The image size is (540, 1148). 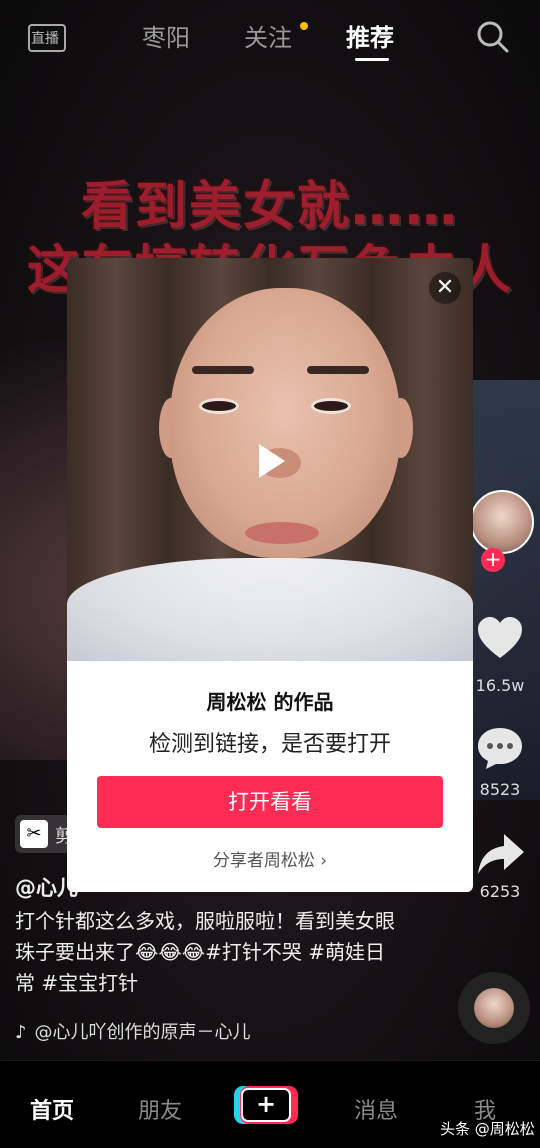 What do you see at coordinates (160, 1109) in the screenshot?
I see `nav-friends: 朋友` at bounding box center [160, 1109].